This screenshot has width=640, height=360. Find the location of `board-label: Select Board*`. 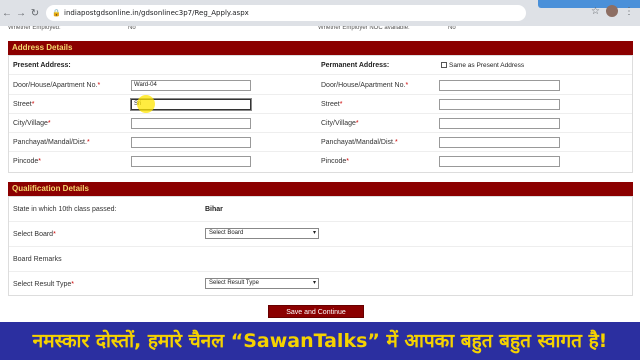

board-label: Select Board* is located at coordinates (34, 234).